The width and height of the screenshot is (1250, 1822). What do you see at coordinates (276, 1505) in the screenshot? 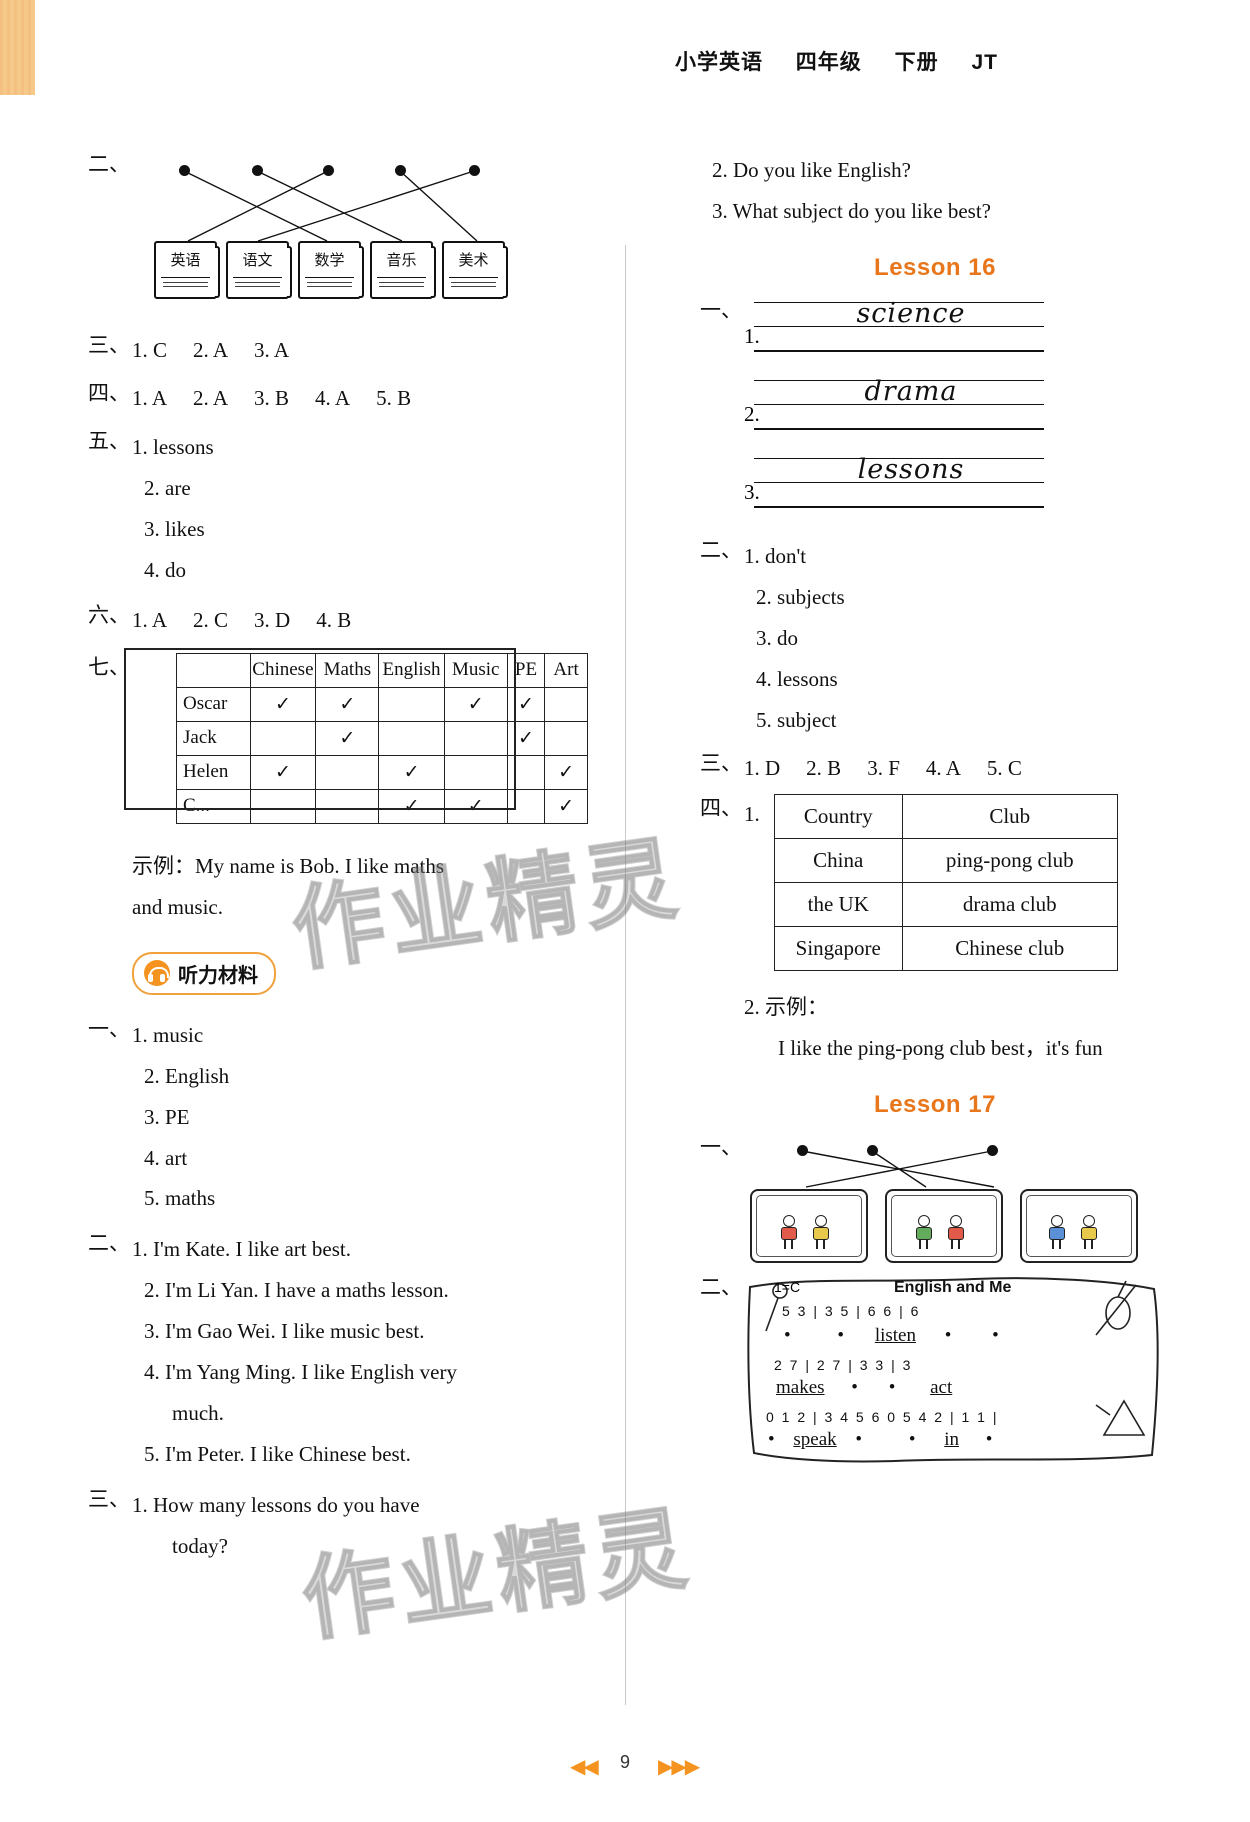
I see `answer-item: 1. How many lessons do you have` at bounding box center [276, 1505].